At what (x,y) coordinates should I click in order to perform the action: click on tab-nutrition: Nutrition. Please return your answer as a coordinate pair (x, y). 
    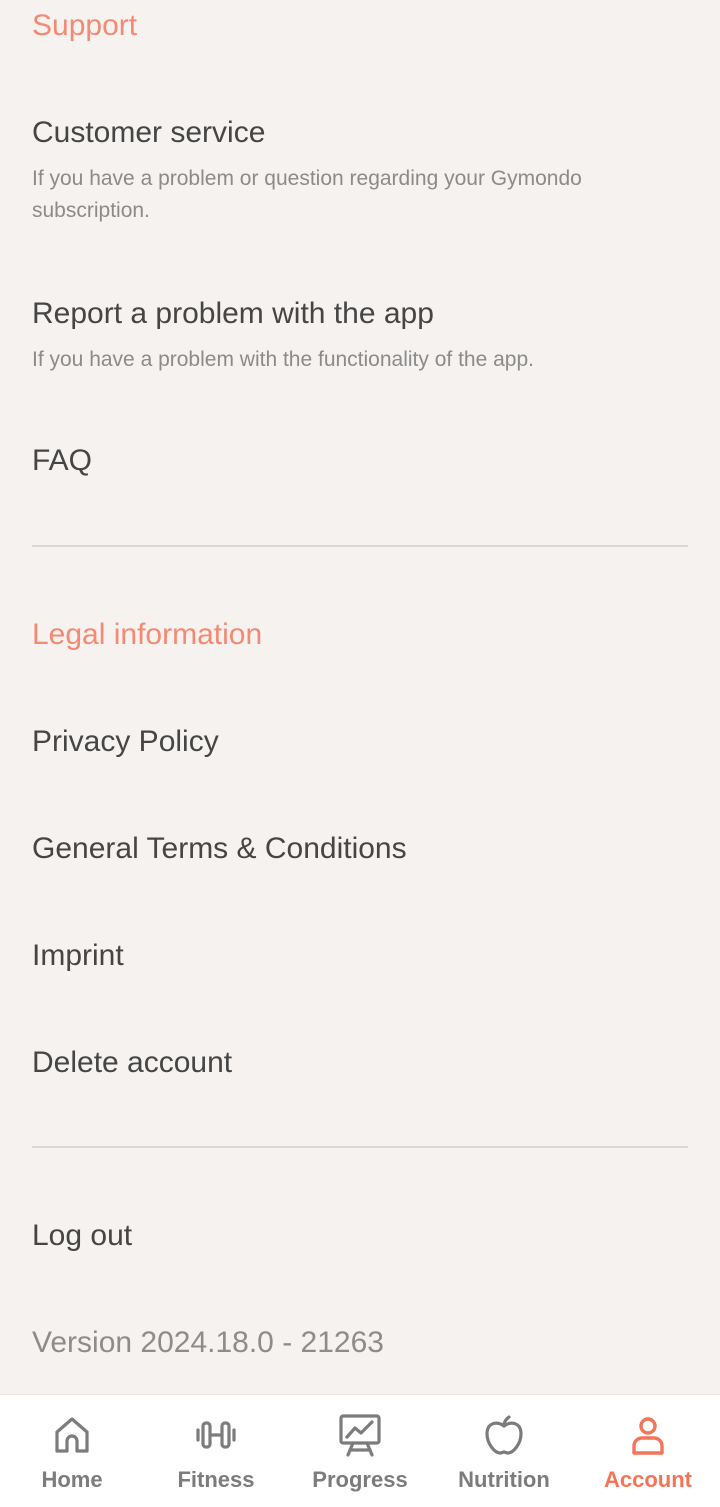
    Looking at the image, I should click on (504, 1451).